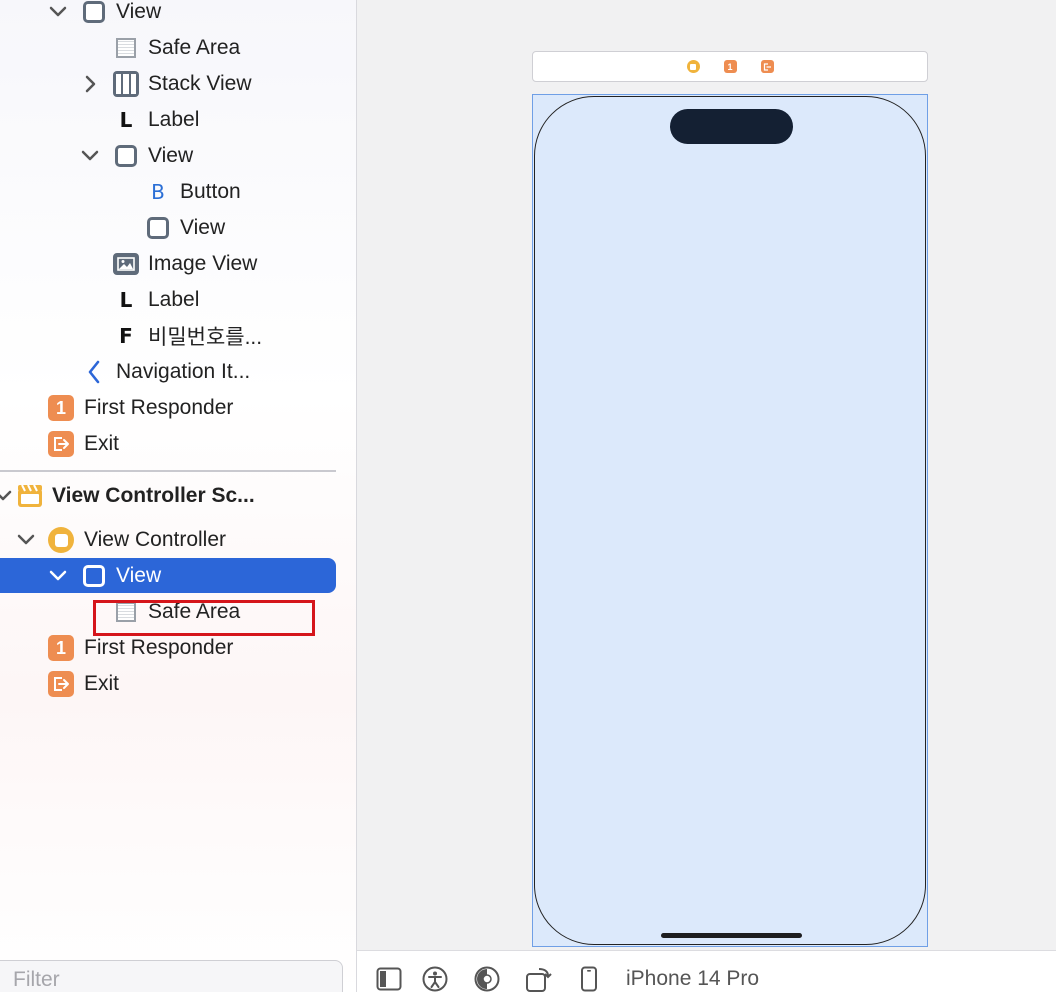 The image size is (1056, 993). I want to click on device-icon, so click(589, 979).